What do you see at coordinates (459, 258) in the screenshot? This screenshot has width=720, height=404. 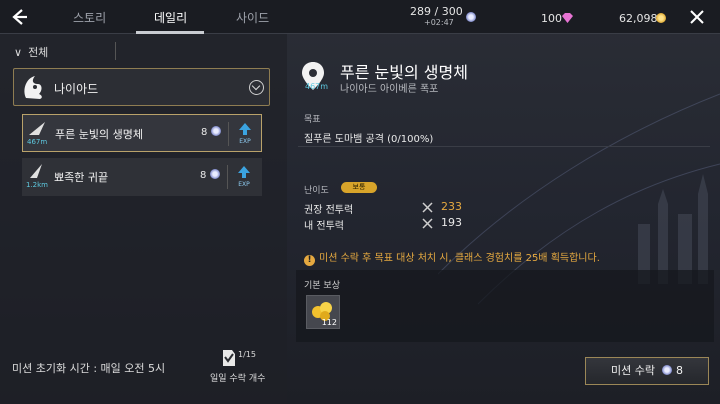 I see `notice-text: 미션 수락 후 목표 대상 처치 시, 클래스 경험치를 25배 획득합니다.` at bounding box center [459, 258].